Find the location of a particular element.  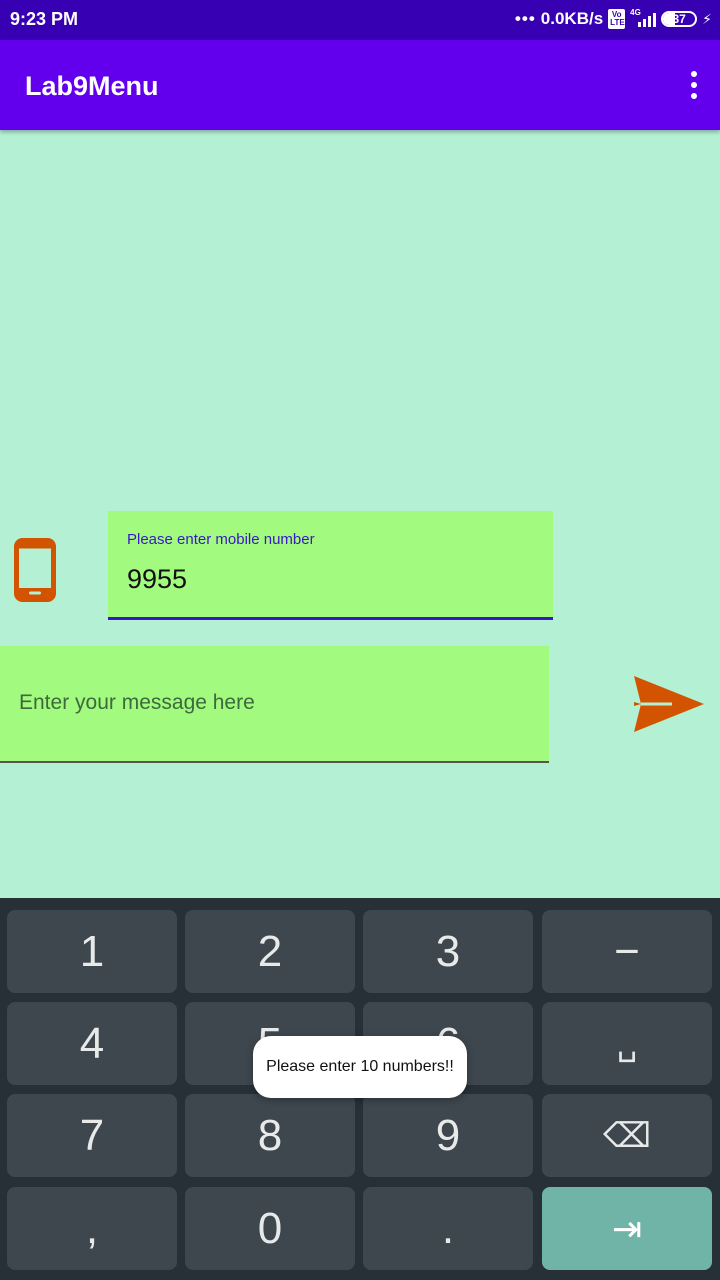

key-space: ␣ is located at coordinates (627, 1043).